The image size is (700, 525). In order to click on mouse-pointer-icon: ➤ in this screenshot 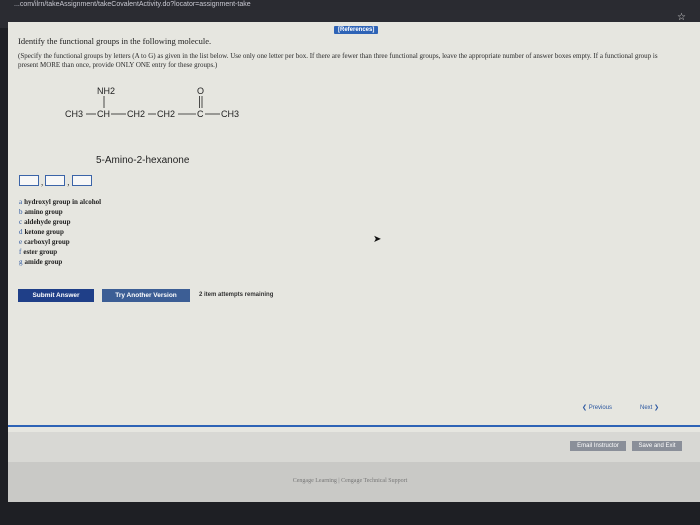, I will do `click(377, 239)`.